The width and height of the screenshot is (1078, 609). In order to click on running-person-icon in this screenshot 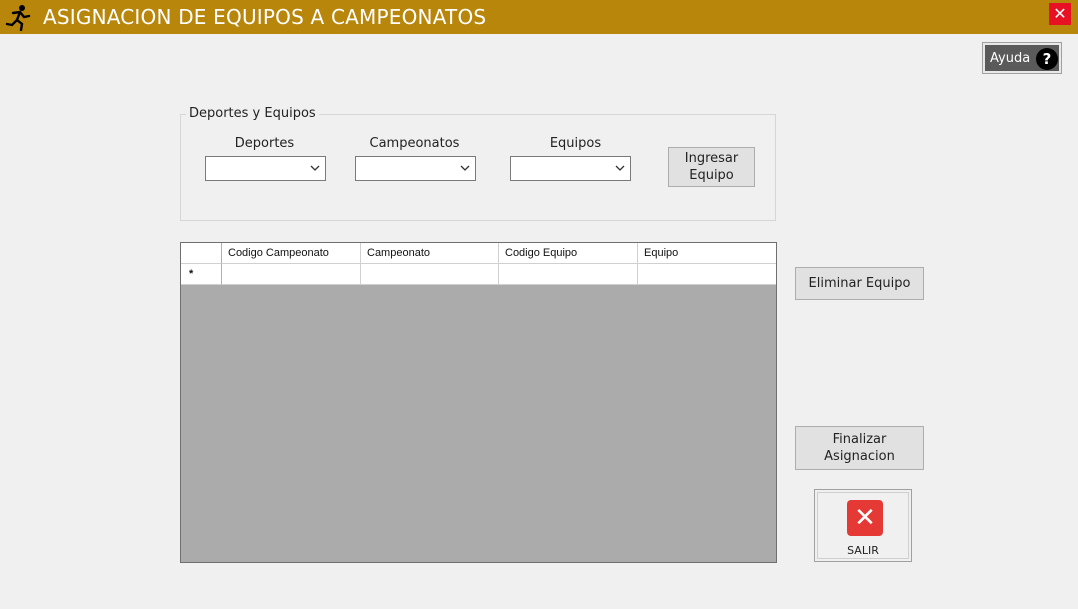, I will do `click(18, 18)`.